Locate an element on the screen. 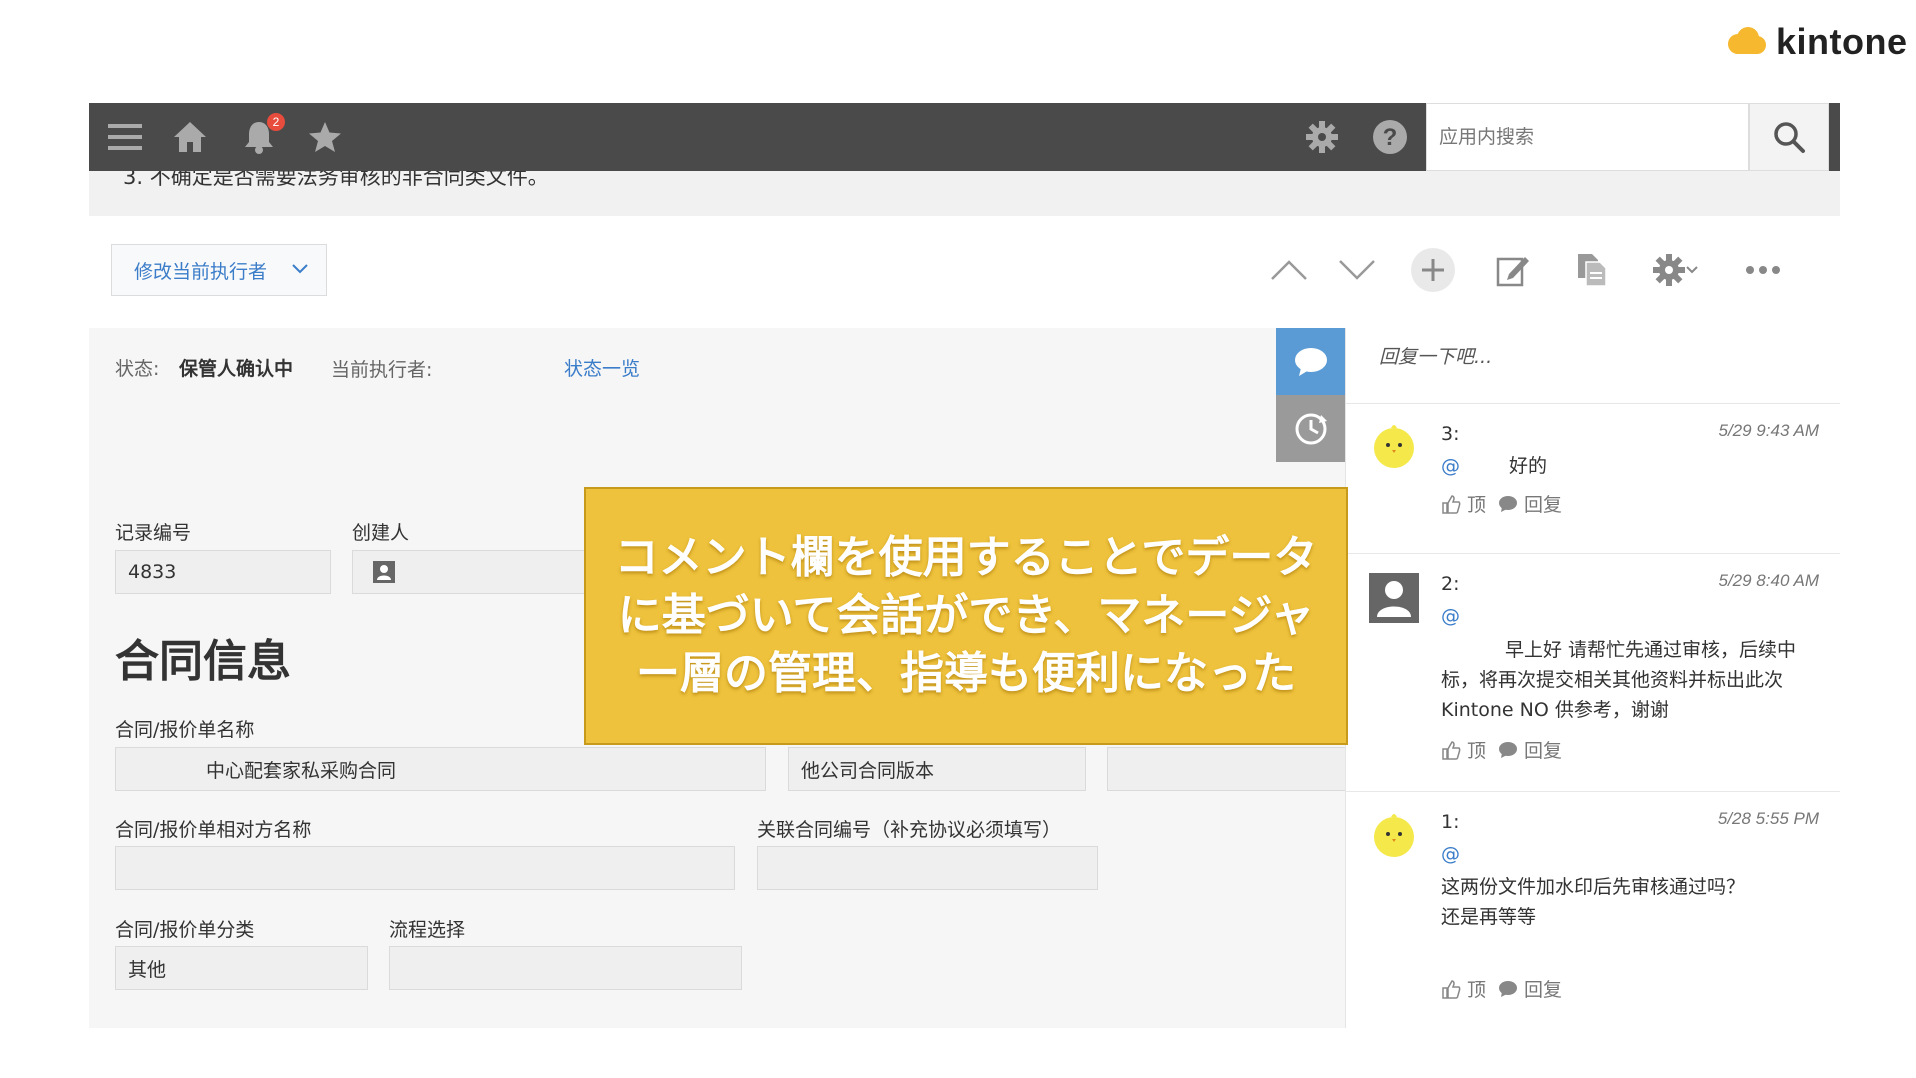 The image size is (1916, 1078). status-value: 保管人确认中 is located at coordinates (236, 369).